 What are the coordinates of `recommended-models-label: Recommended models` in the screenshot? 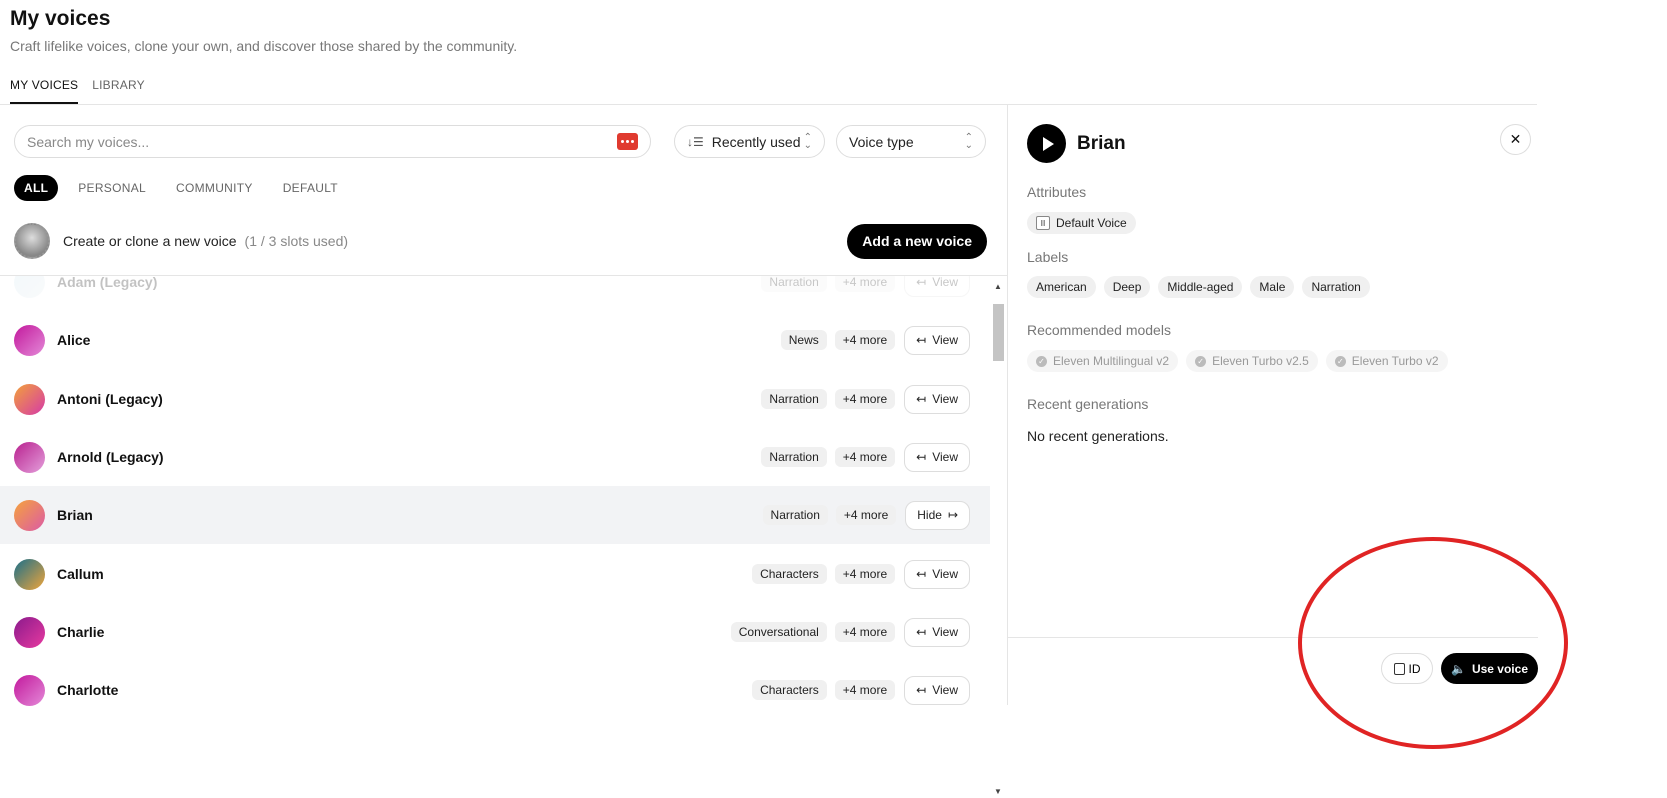 It's located at (1099, 330).